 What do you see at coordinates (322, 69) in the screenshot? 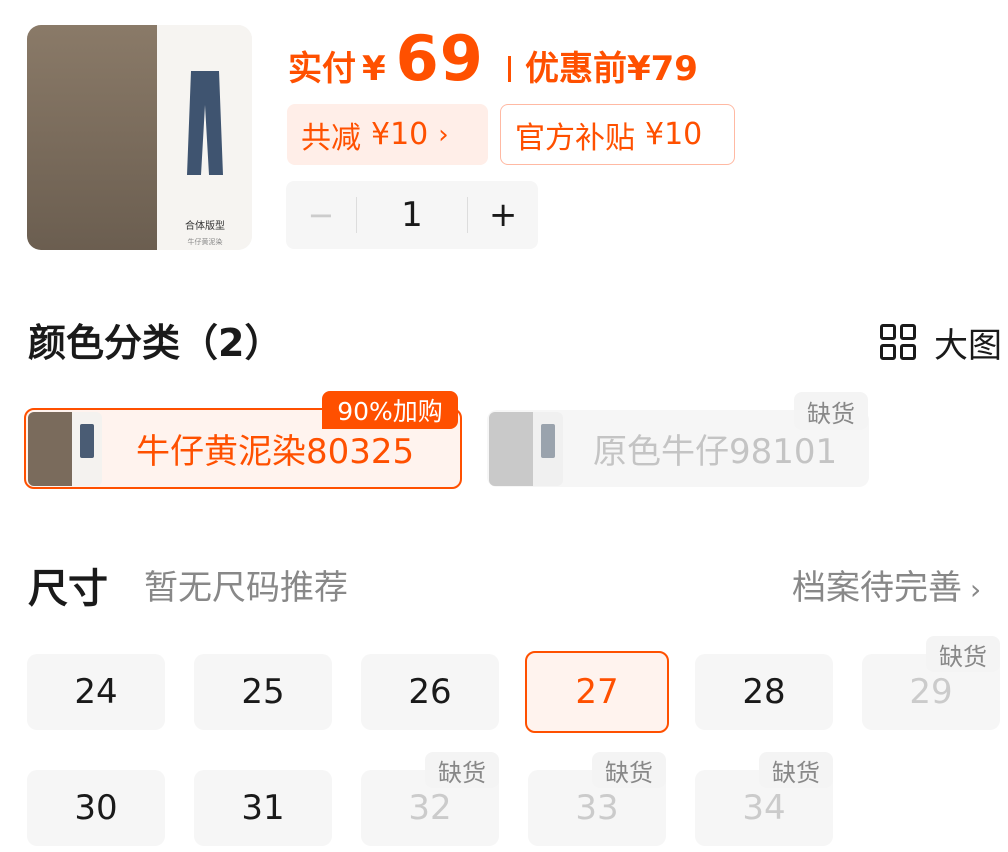
I see `paid-label: 实付` at bounding box center [322, 69].